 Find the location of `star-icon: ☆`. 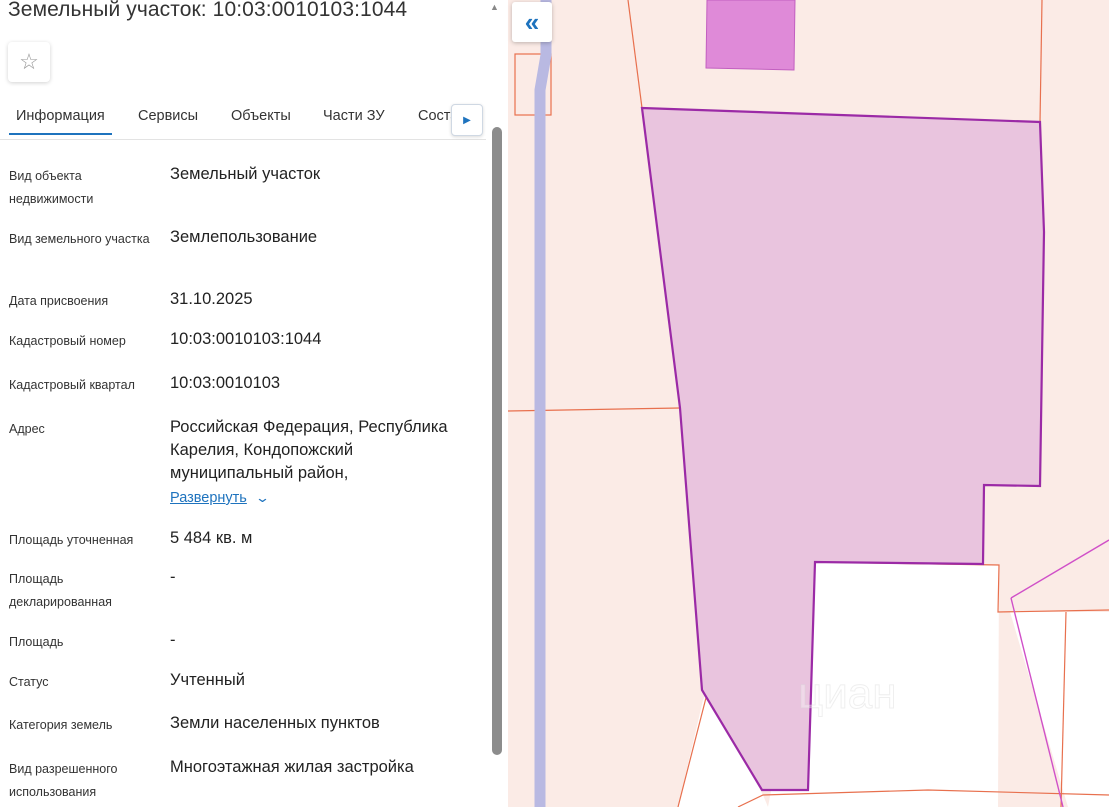

star-icon: ☆ is located at coordinates (29, 61).